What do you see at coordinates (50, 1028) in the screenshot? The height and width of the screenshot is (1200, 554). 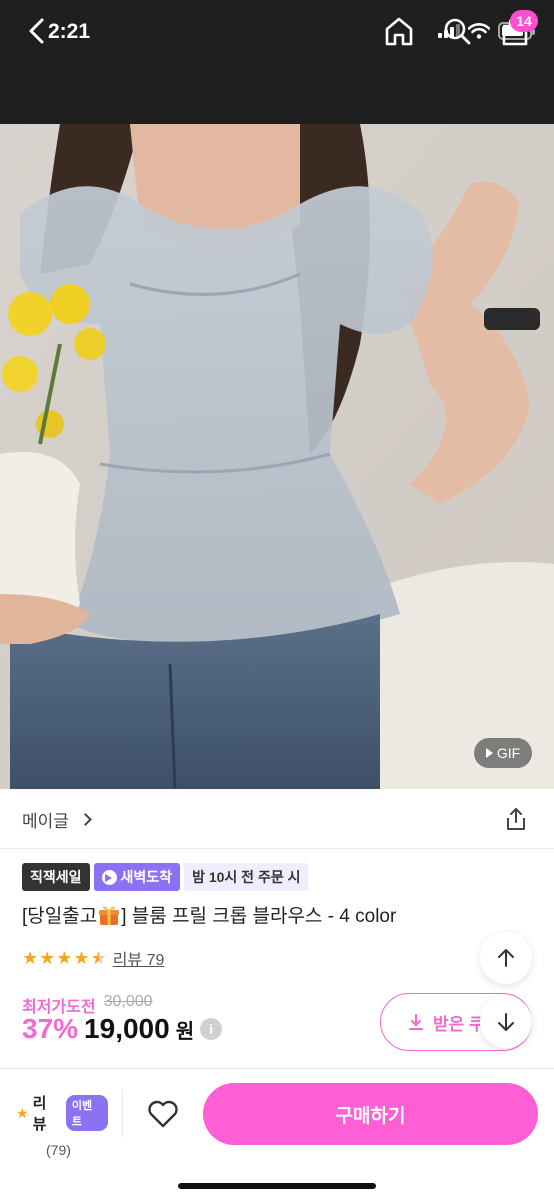 I see `discount-rate: 37%` at bounding box center [50, 1028].